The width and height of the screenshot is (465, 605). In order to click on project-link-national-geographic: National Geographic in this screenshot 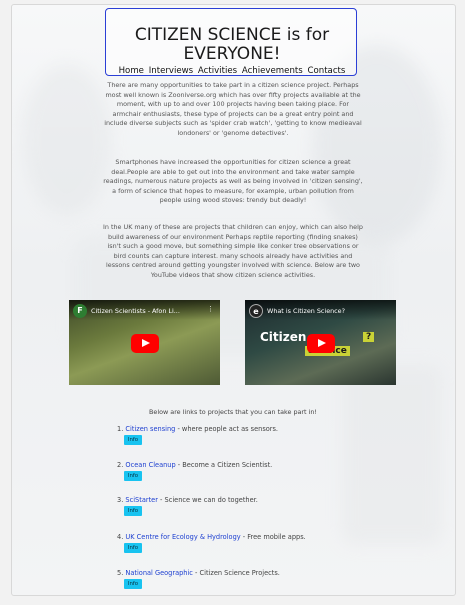, I will do `click(159, 573)`.